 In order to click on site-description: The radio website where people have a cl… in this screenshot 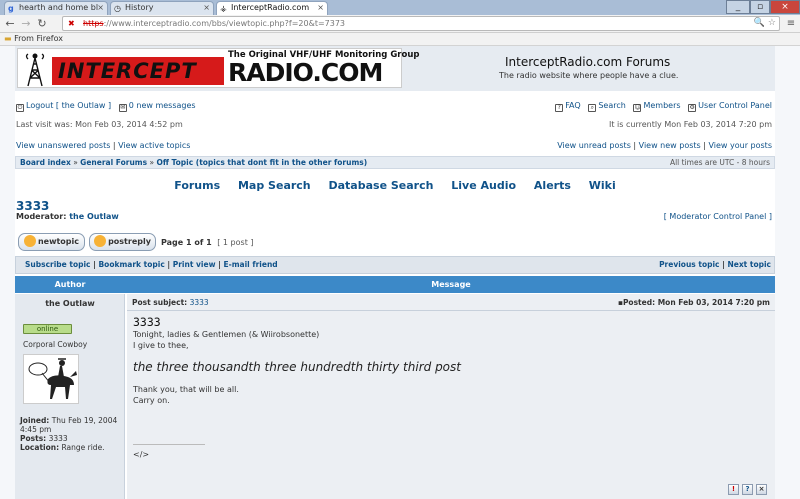, I will do `click(589, 75)`.